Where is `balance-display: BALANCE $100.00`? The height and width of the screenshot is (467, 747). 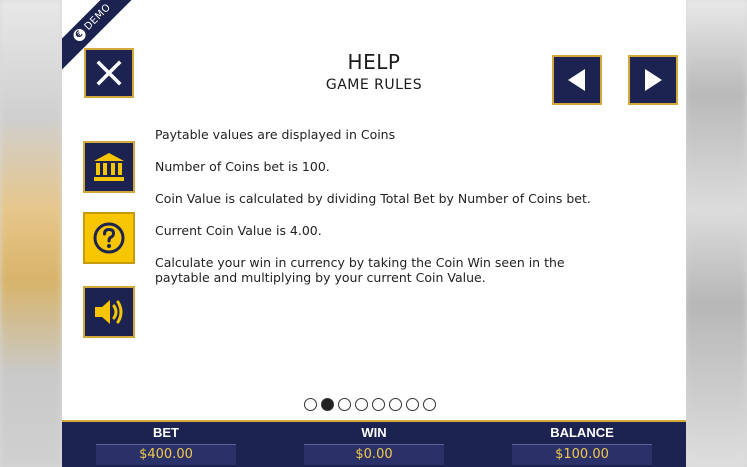 balance-display: BALANCE $100.00 is located at coordinates (582, 443).